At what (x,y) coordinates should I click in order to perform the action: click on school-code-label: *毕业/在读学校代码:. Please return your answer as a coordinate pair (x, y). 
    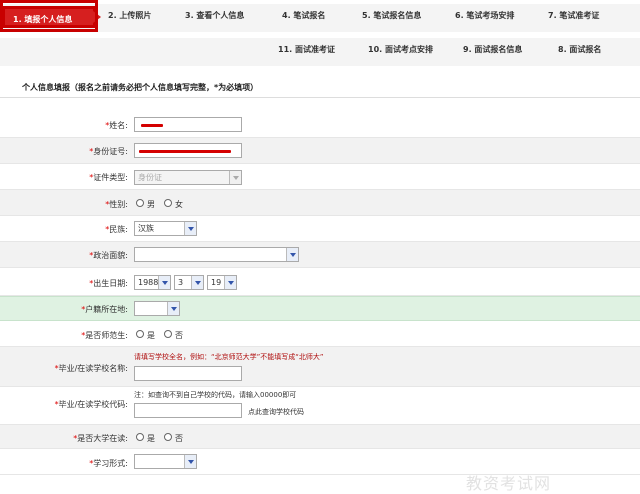
    Looking at the image, I should click on (91, 404).